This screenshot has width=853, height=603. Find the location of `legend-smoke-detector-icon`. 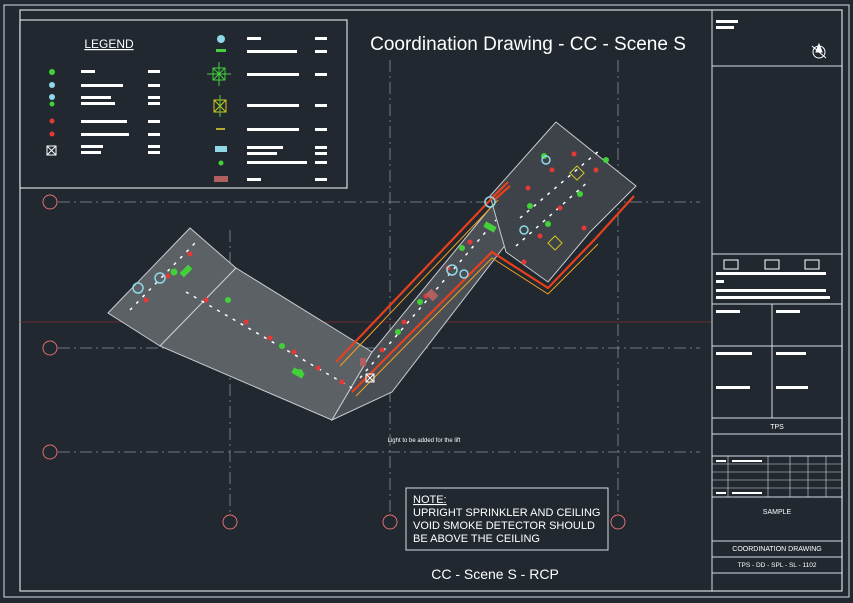

legend-smoke-detector-icon is located at coordinates (52, 72).